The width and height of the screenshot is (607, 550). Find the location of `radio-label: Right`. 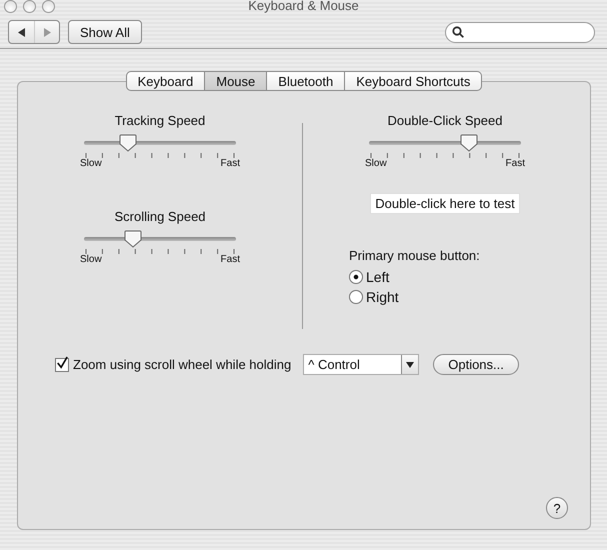

radio-label: Right is located at coordinates (382, 297).